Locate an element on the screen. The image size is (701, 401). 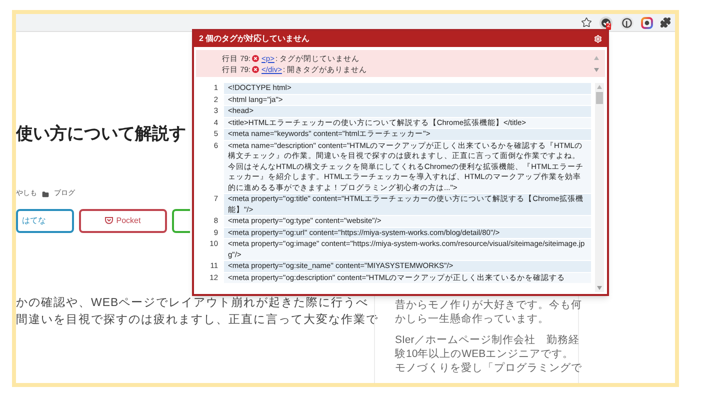
scrollbar-thumb is located at coordinates (599, 98).